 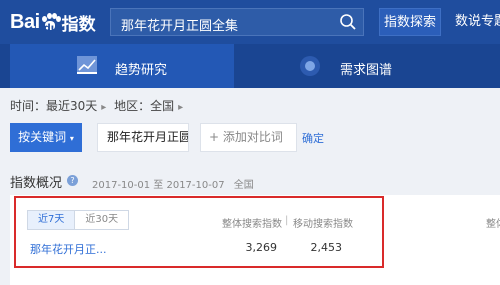 I want to click on date-range: 2017-10-01 至 2017-10-07 全国, so click(x=173, y=185).